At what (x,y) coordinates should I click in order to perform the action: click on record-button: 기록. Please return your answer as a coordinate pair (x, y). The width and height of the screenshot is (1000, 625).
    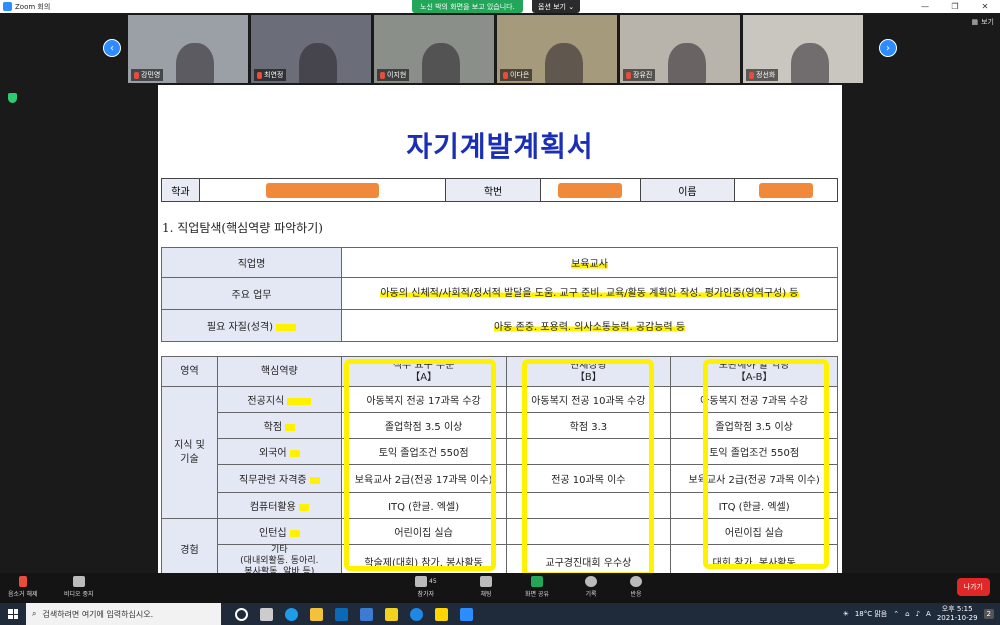
    Looking at the image, I should click on (591, 587).